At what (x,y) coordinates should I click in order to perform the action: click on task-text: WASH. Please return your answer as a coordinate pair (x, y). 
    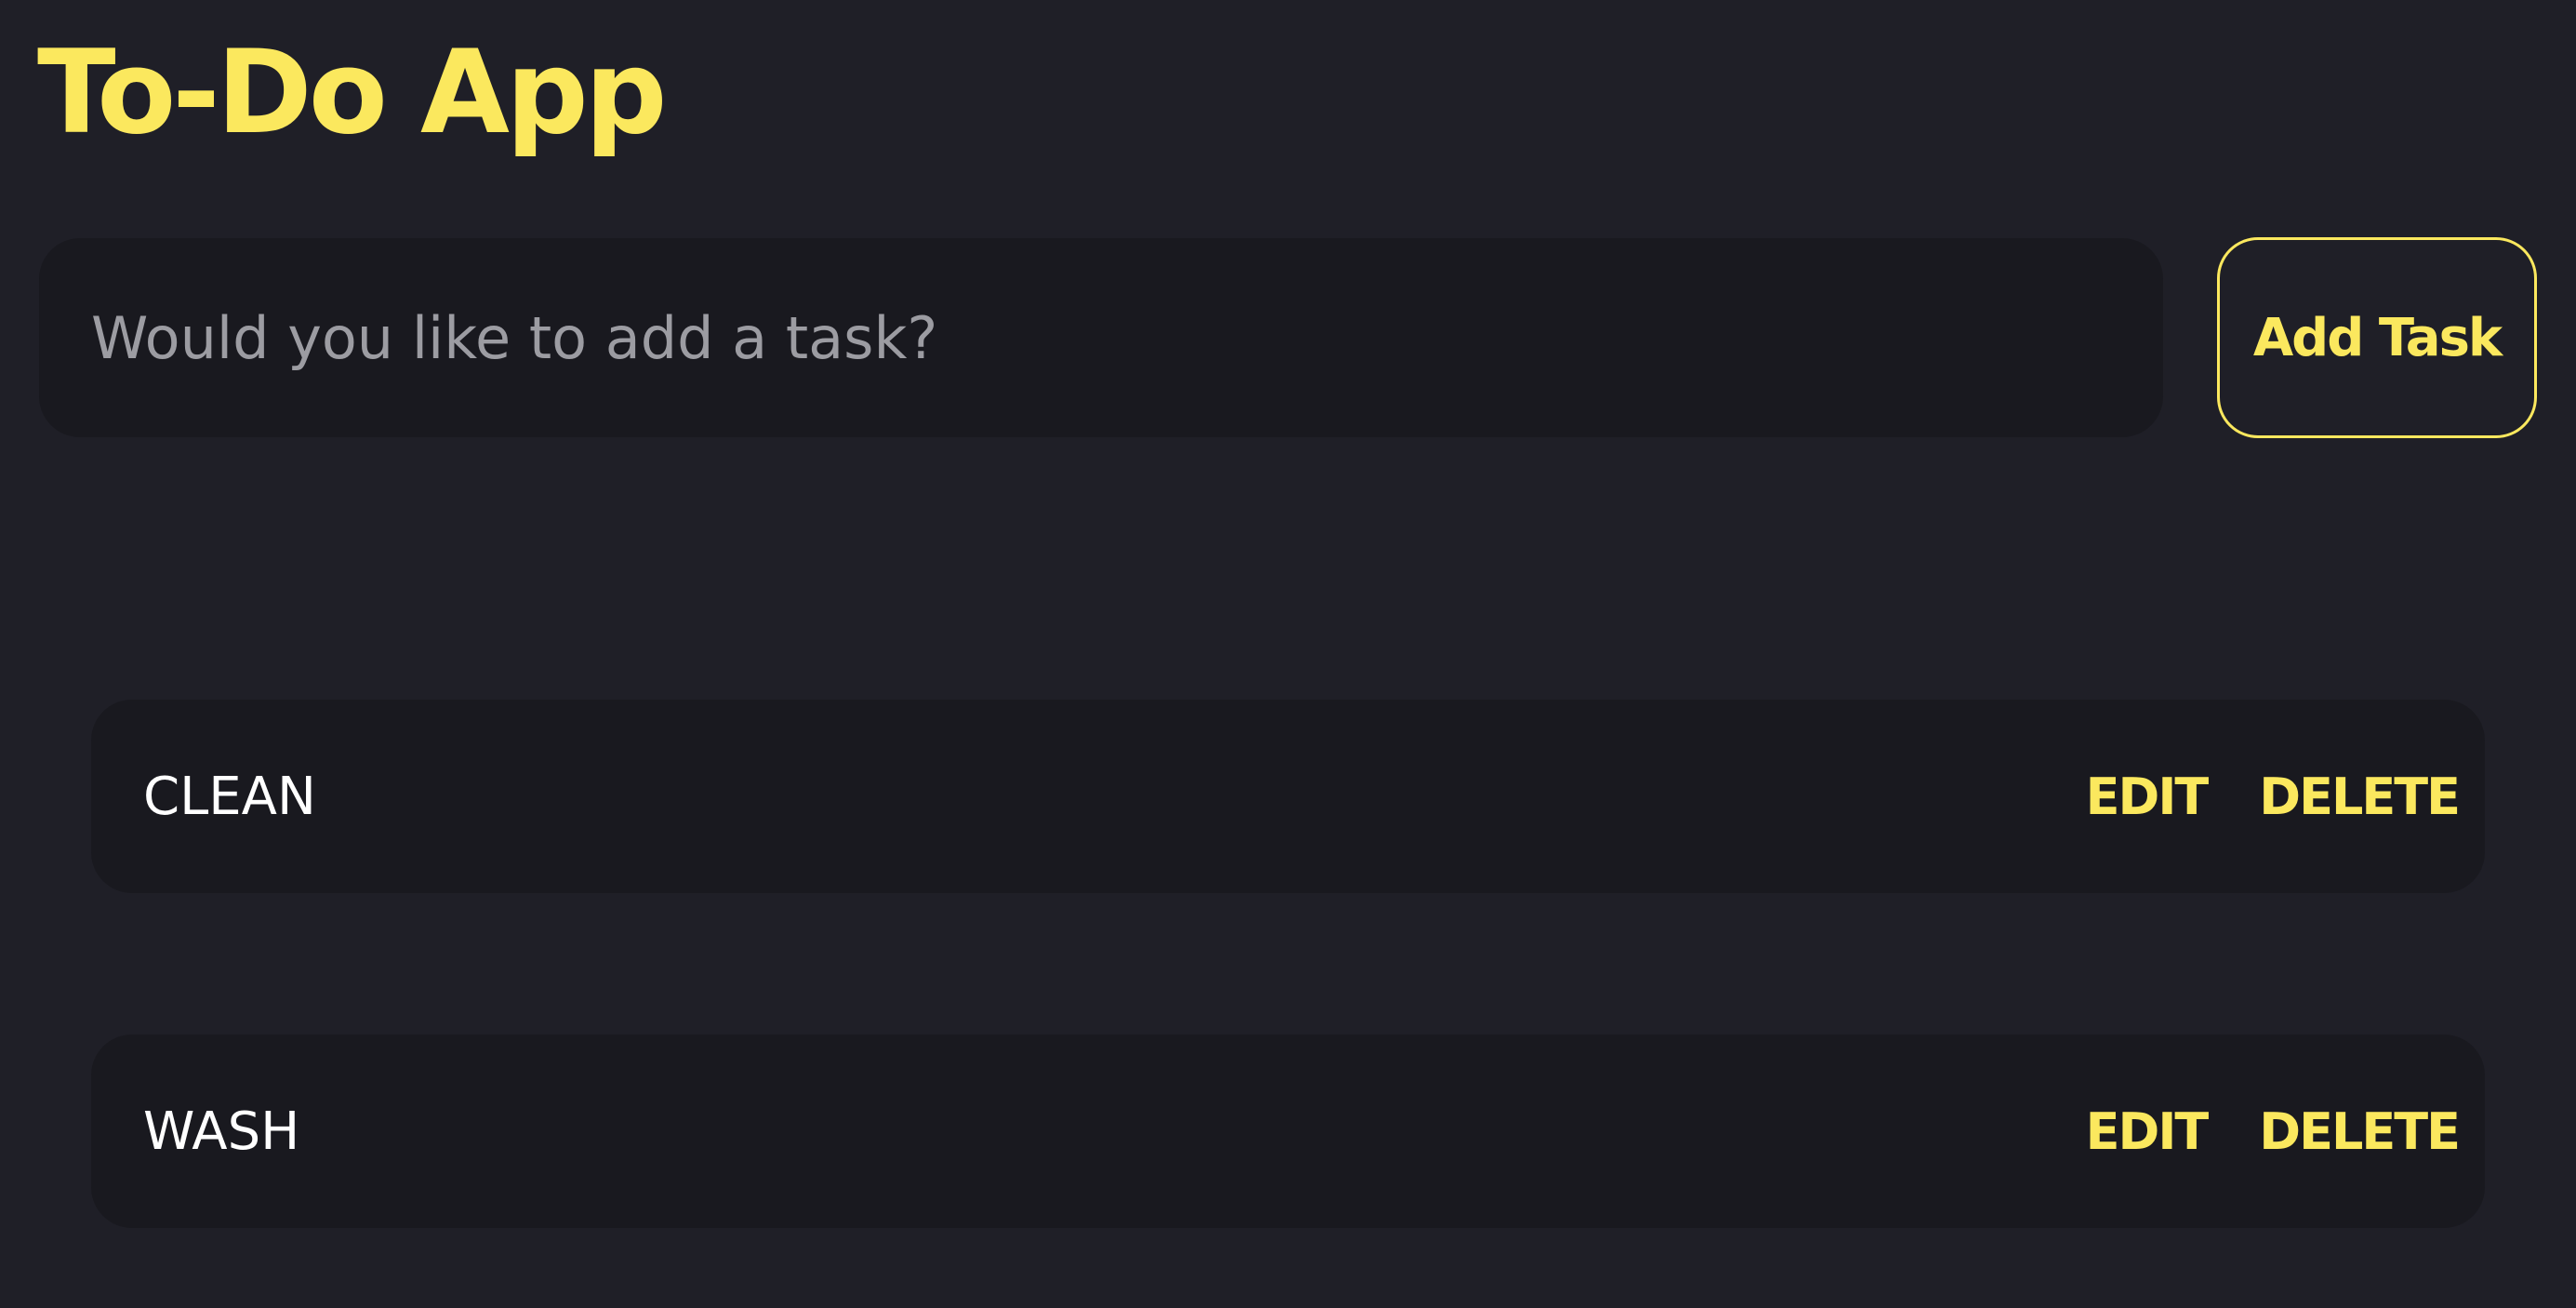
    Looking at the image, I should click on (221, 1131).